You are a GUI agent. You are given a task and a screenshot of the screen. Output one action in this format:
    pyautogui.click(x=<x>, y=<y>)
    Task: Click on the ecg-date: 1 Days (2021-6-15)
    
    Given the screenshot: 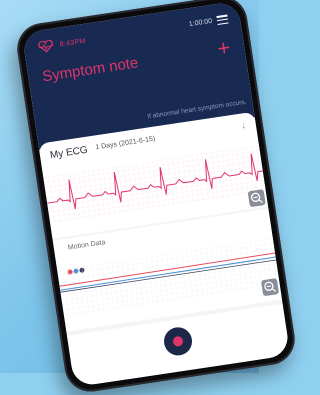 What is the action you would take?
    pyautogui.click(x=125, y=143)
    